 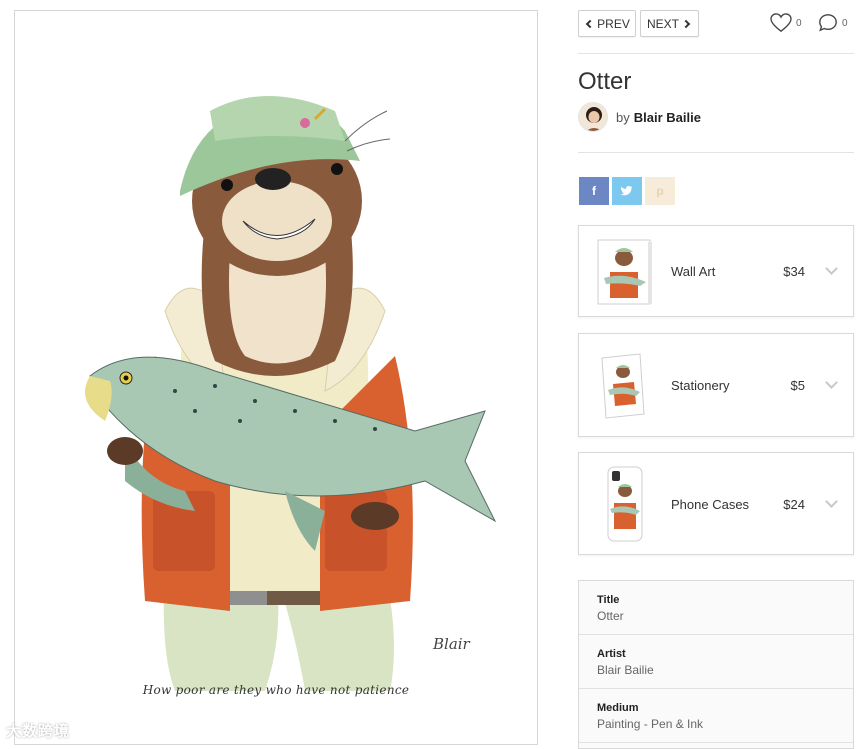 I want to click on facebook-icon: f, so click(x=594, y=191).